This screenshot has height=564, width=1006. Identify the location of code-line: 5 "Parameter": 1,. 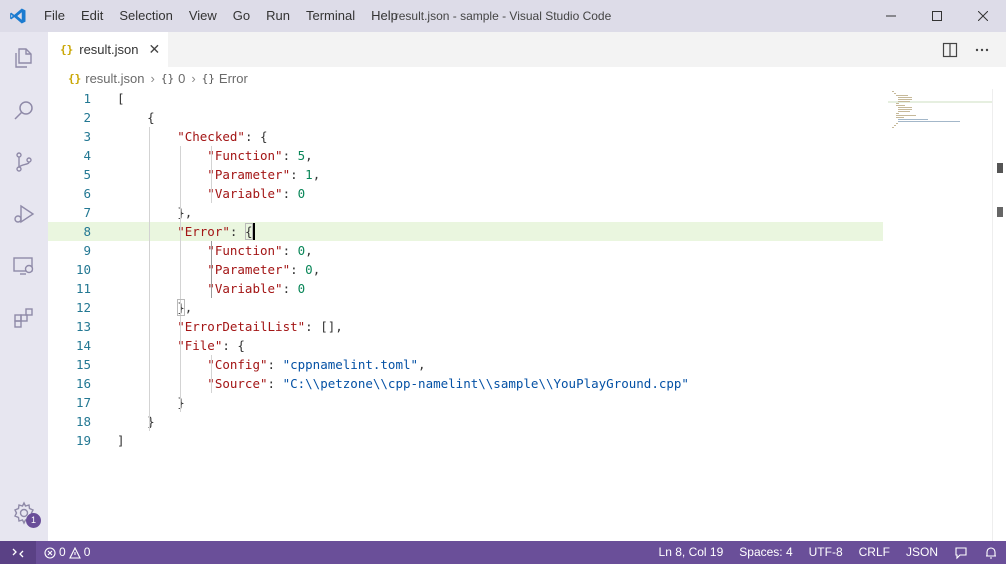
(465, 174).